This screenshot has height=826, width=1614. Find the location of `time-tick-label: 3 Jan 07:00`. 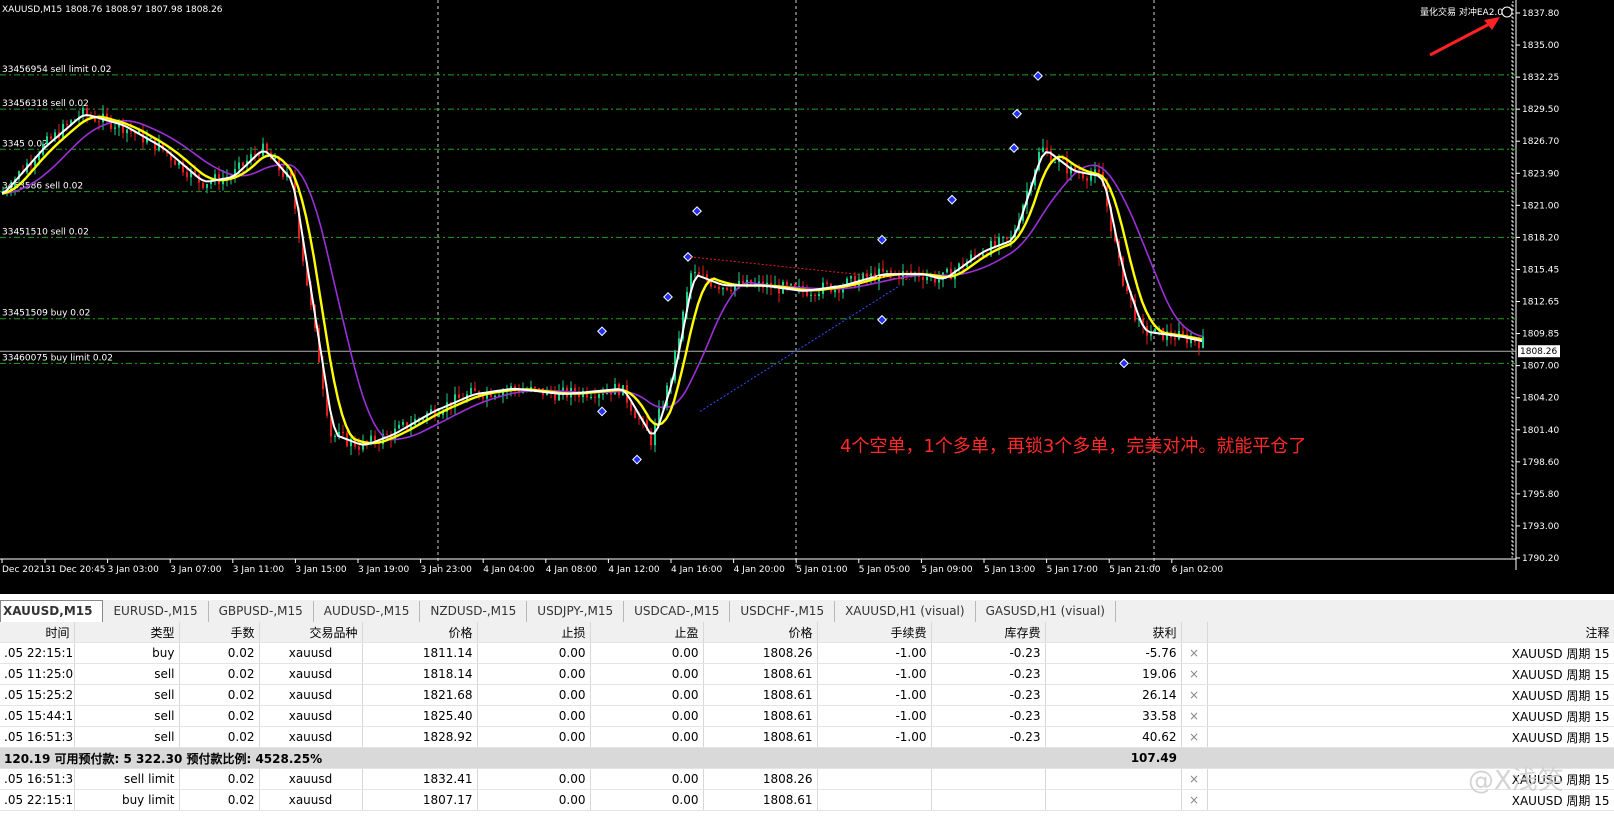

time-tick-label: 3 Jan 07:00 is located at coordinates (196, 570).